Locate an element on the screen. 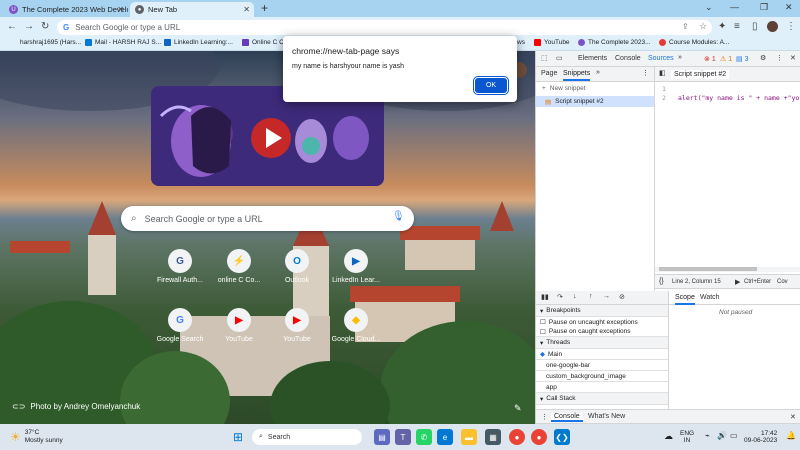 This screenshot has height=450, width=800. thread-item: ◆ Main is located at coordinates (602, 354).